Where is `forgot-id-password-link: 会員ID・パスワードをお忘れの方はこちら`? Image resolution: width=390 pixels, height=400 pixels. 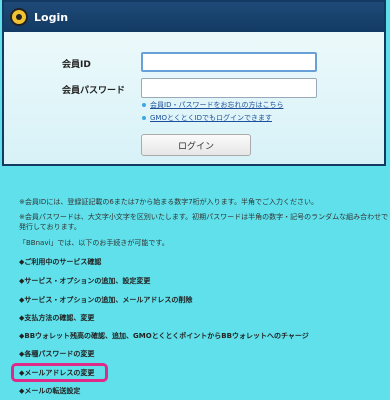 forgot-id-password-link: 会員ID・パスワードをお忘れの方はこちら is located at coordinates (212, 105).